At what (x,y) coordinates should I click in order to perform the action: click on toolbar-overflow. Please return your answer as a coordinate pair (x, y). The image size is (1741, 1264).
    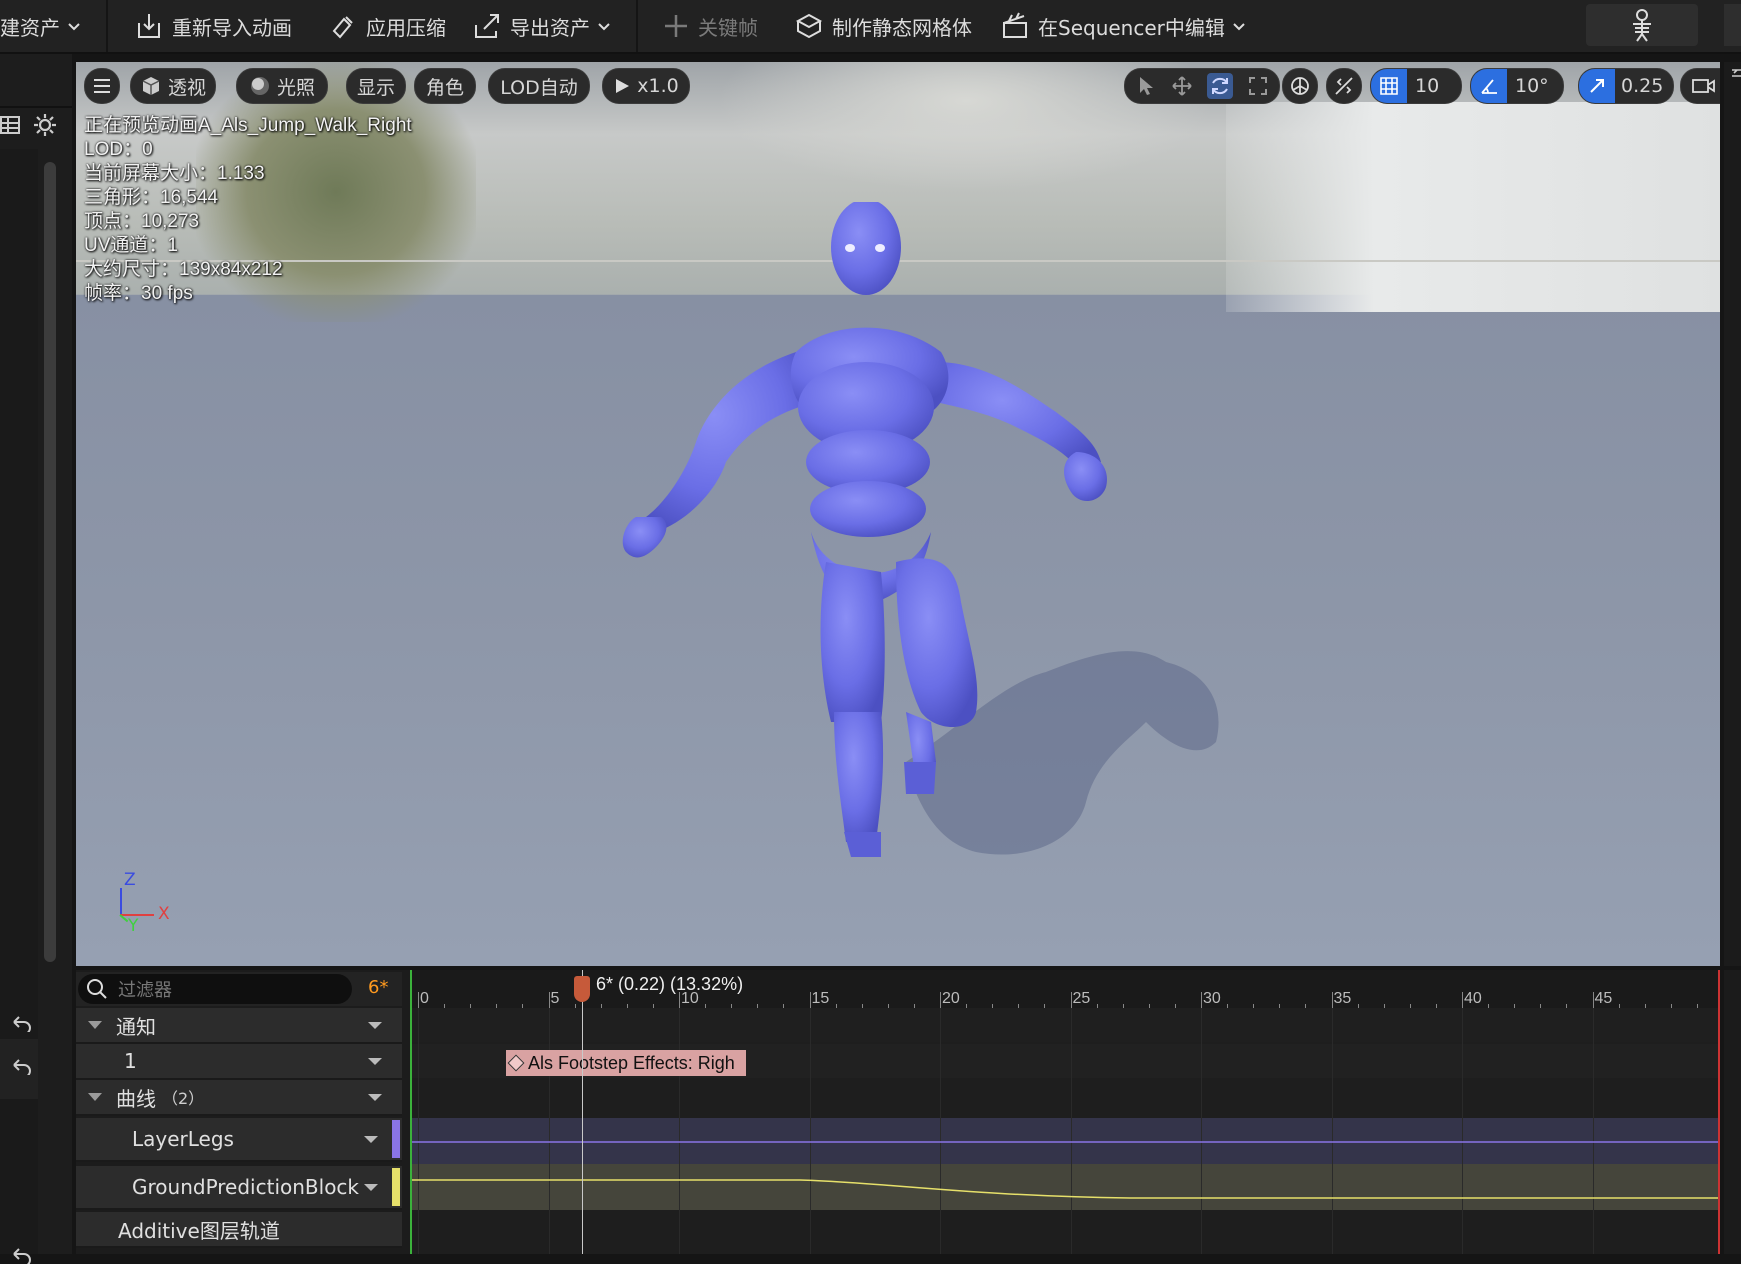
    Looking at the image, I should click on (1732, 25).